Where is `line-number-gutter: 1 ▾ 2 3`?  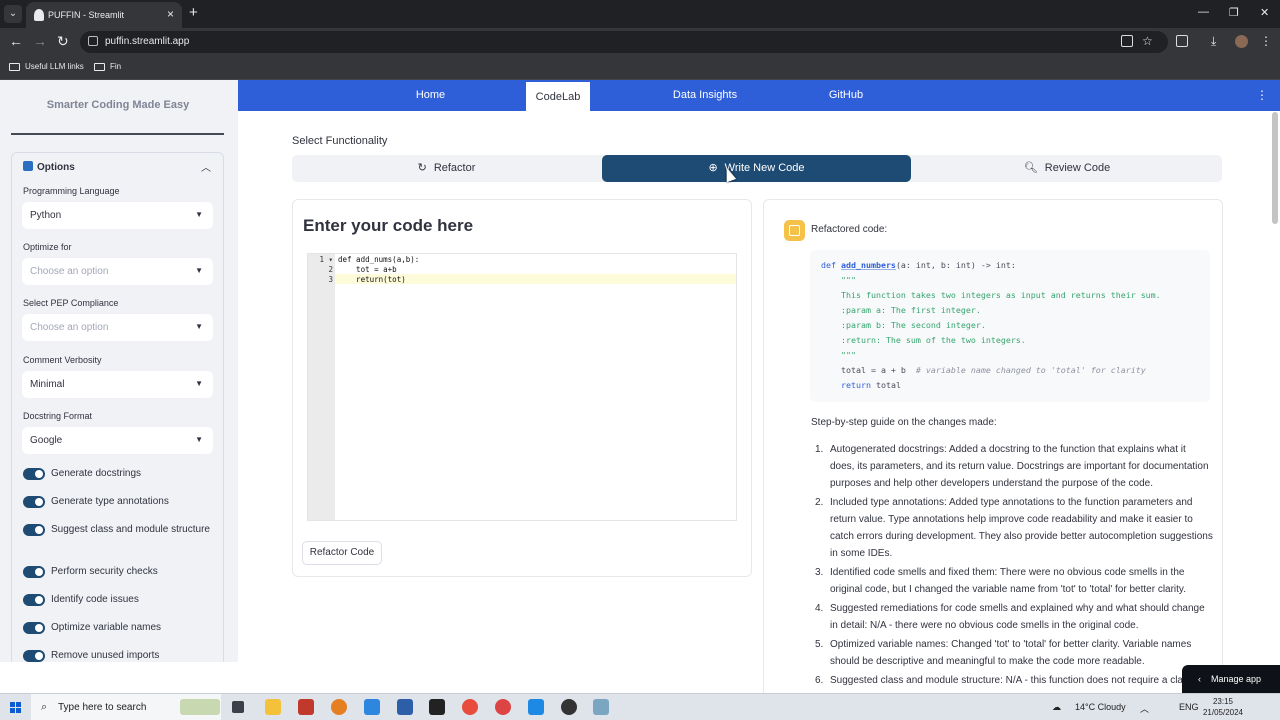 line-number-gutter: 1 ▾ 2 3 is located at coordinates (321, 387).